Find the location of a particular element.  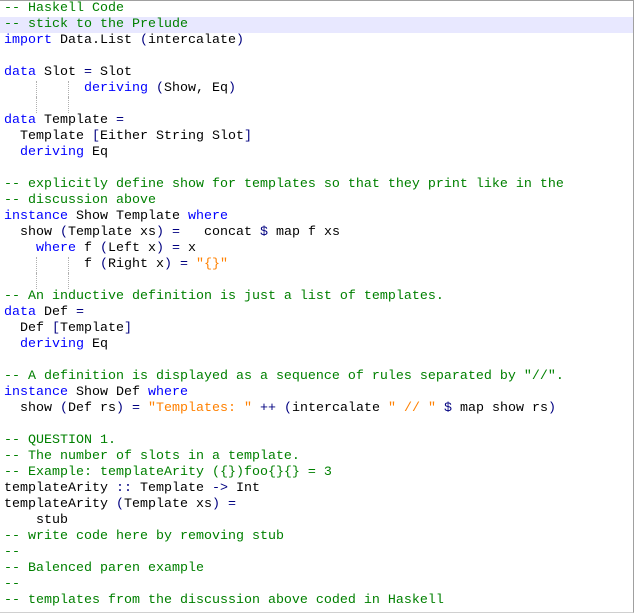

code-line: data Def = is located at coordinates (316, 313).